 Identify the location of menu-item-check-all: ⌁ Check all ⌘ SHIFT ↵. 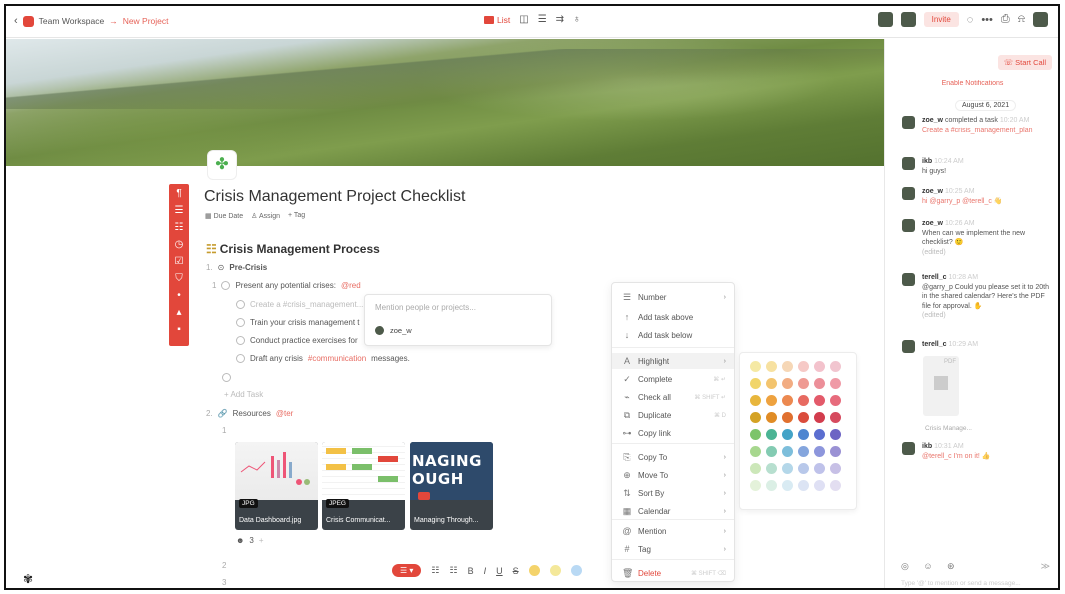
(673, 397).